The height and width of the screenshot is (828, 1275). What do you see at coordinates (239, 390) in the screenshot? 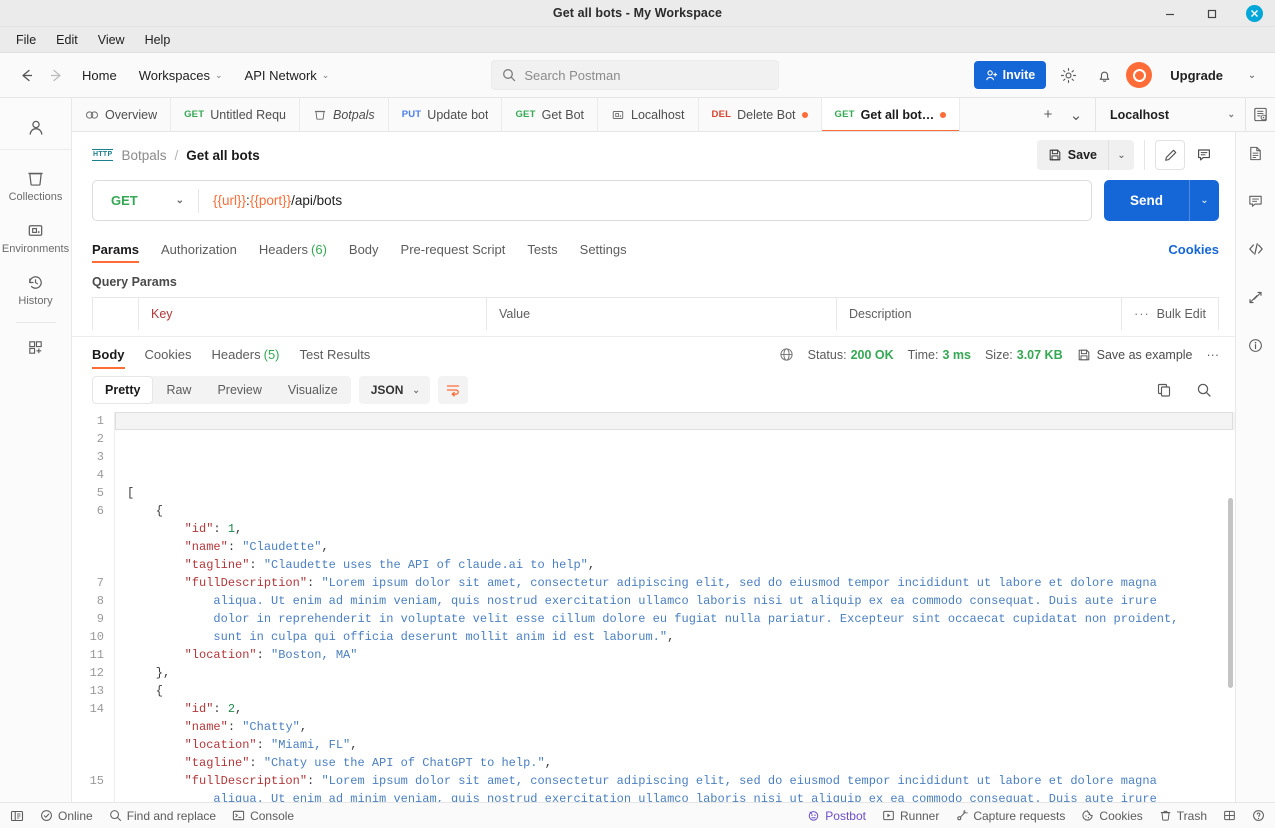
I see `viewer-mode-preview: Preview` at bounding box center [239, 390].